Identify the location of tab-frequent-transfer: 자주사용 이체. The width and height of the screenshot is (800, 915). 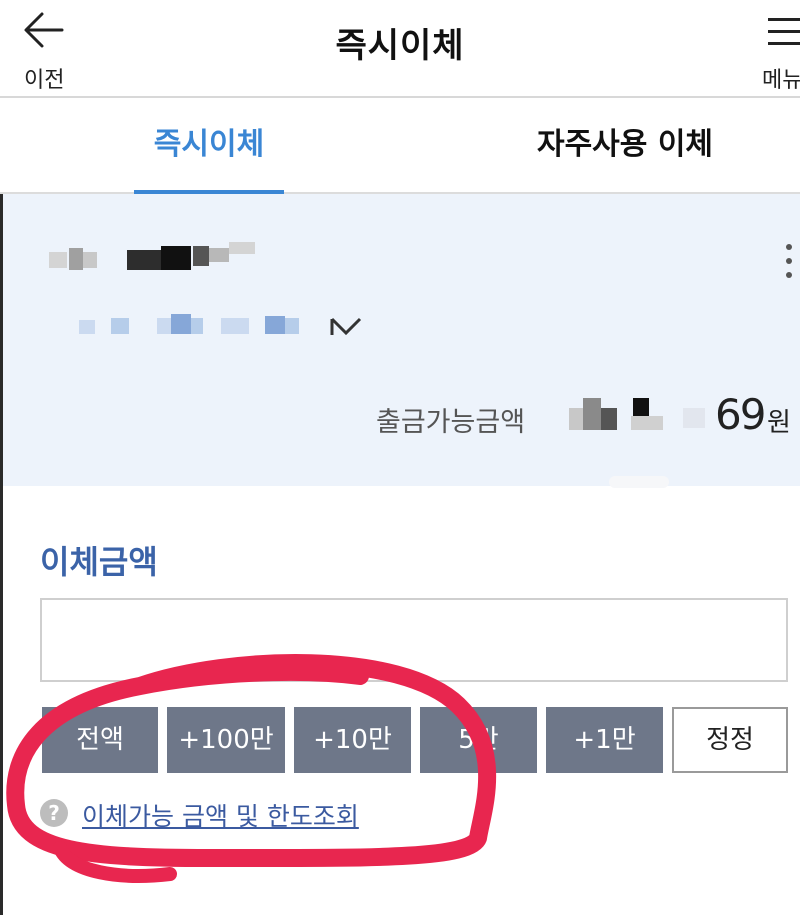
(625, 145).